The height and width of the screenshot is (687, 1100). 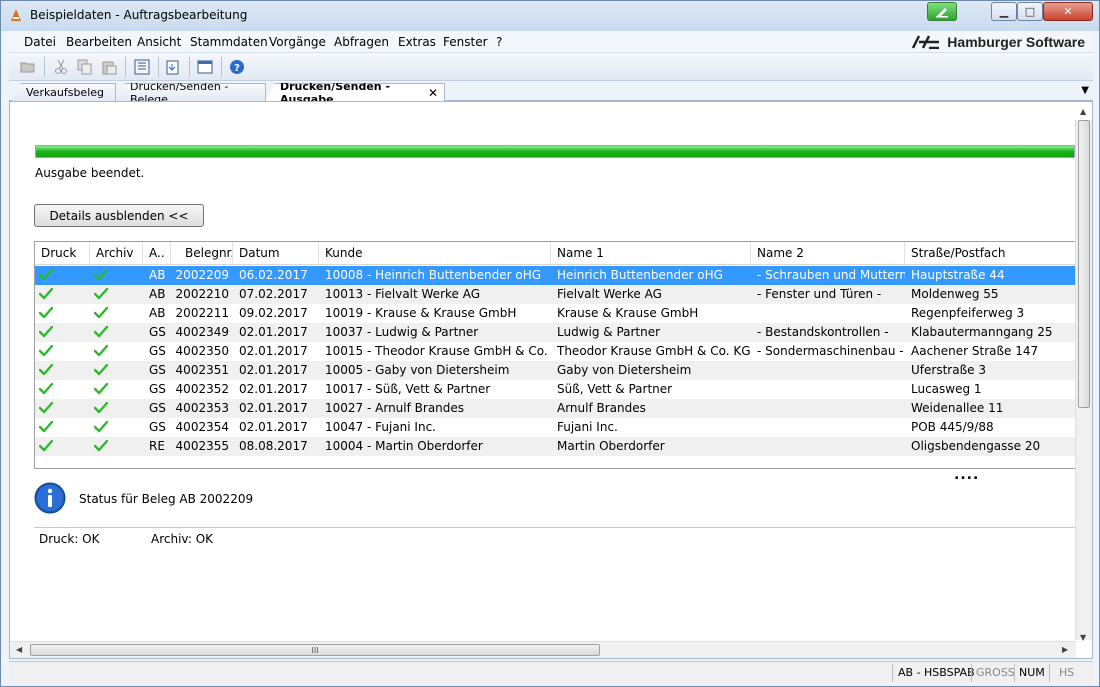 What do you see at coordinates (433, 93) in the screenshot?
I see `tab-close-icon: ✕` at bounding box center [433, 93].